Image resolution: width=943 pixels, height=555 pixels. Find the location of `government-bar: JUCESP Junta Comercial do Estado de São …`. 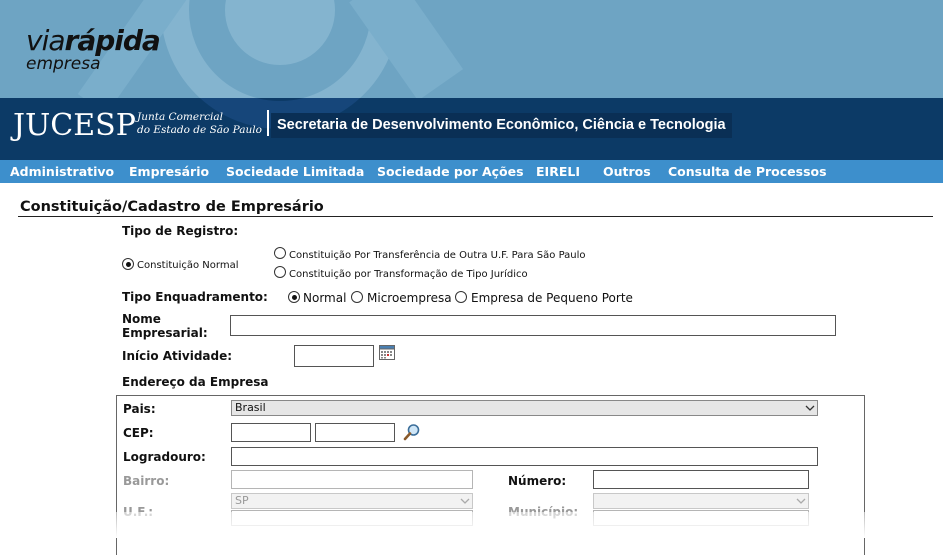

government-bar: JUCESP Junta Comercial do Estado de São … is located at coordinates (471, 129).